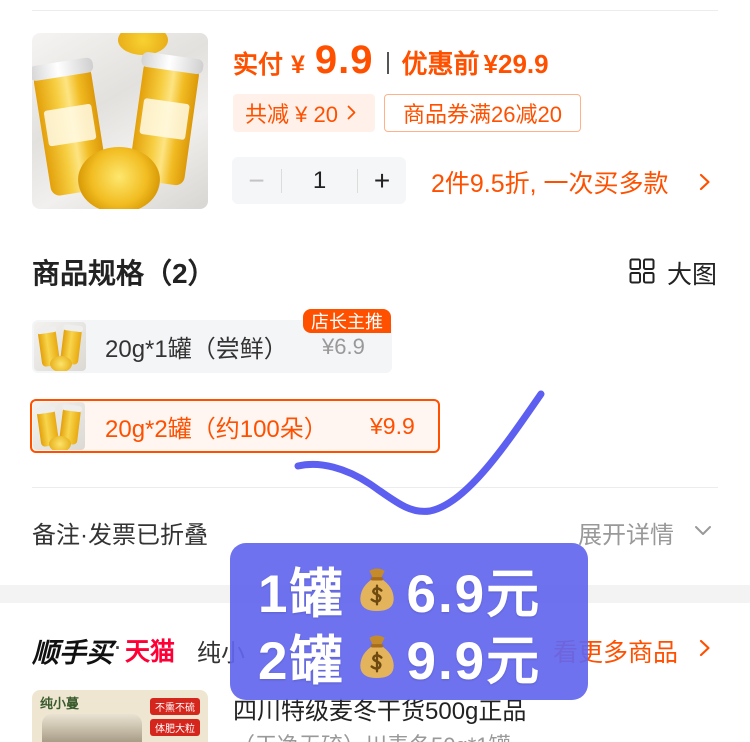 This screenshot has height=742, width=750. What do you see at coordinates (692, 273) in the screenshot?
I see `large-image-toggle: 大图` at bounding box center [692, 273].